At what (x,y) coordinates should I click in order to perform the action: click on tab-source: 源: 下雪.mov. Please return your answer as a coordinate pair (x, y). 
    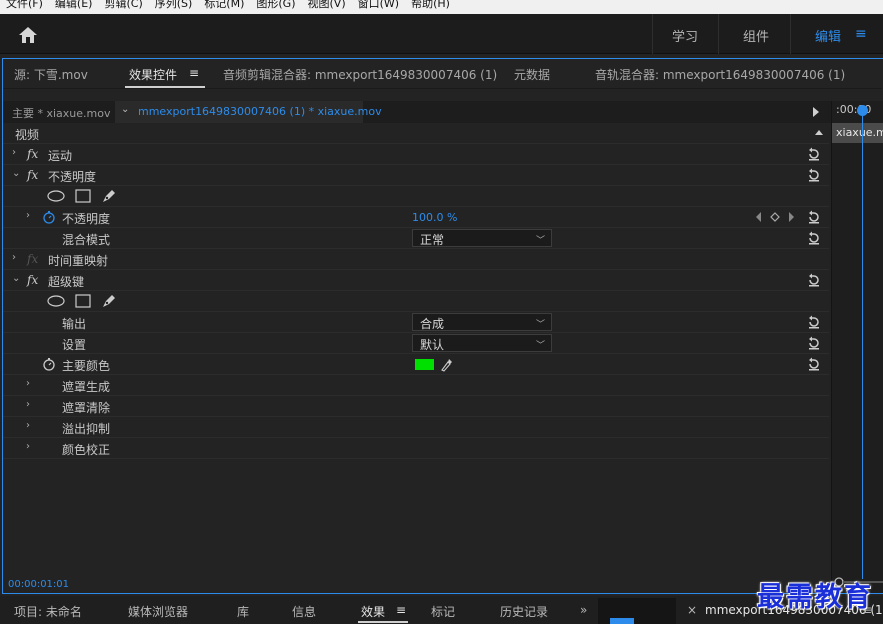
    Looking at the image, I should click on (51, 74).